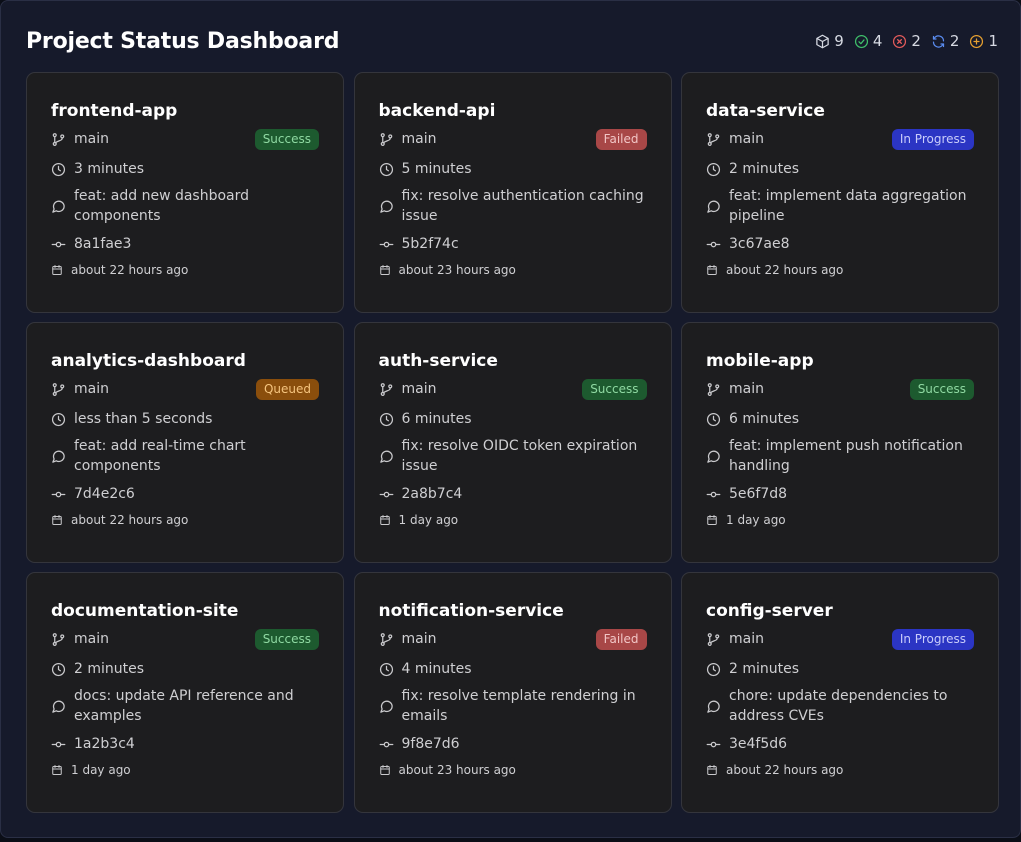 This screenshot has width=1021, height=842. Describe the element at coordinates (104, 494) in the screenshot. I see `commit-hash: 7d4e2c6` at that location.